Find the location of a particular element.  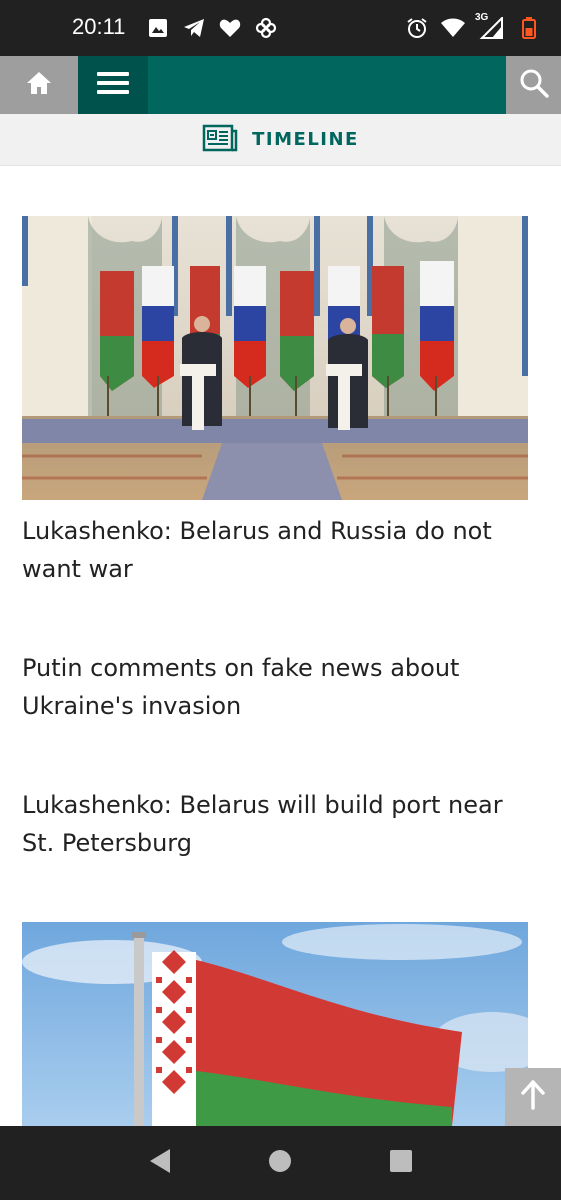

recents-button is located at coordinates (401, 1163).